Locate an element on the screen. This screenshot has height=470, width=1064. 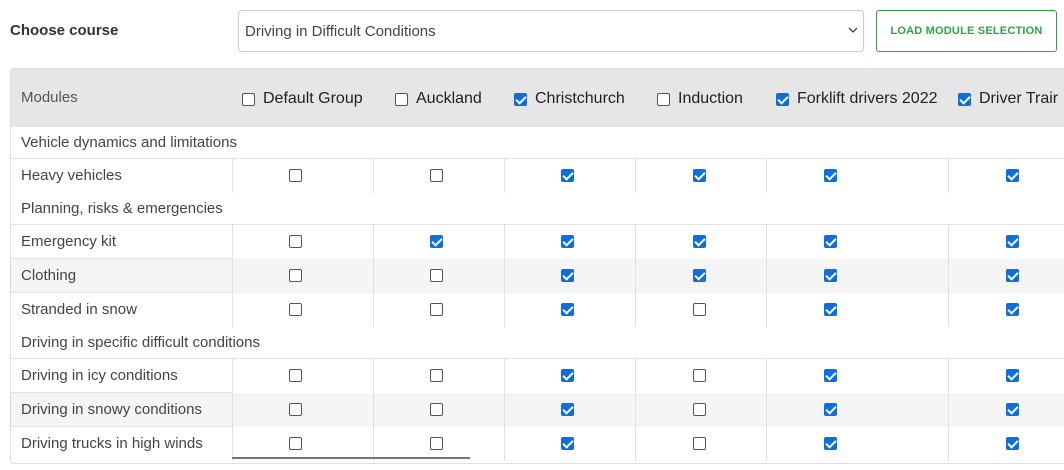
group-header: Christchurch is located at coordinates (569, 99).